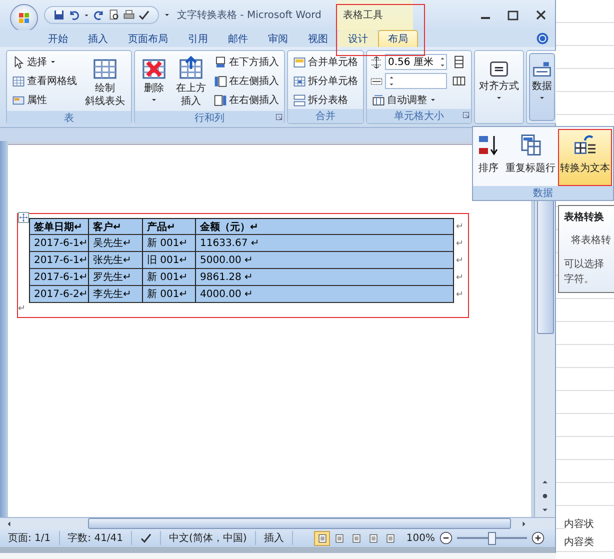  I want to click on table-cell: 11633.67 ↵, so click(325, 243).